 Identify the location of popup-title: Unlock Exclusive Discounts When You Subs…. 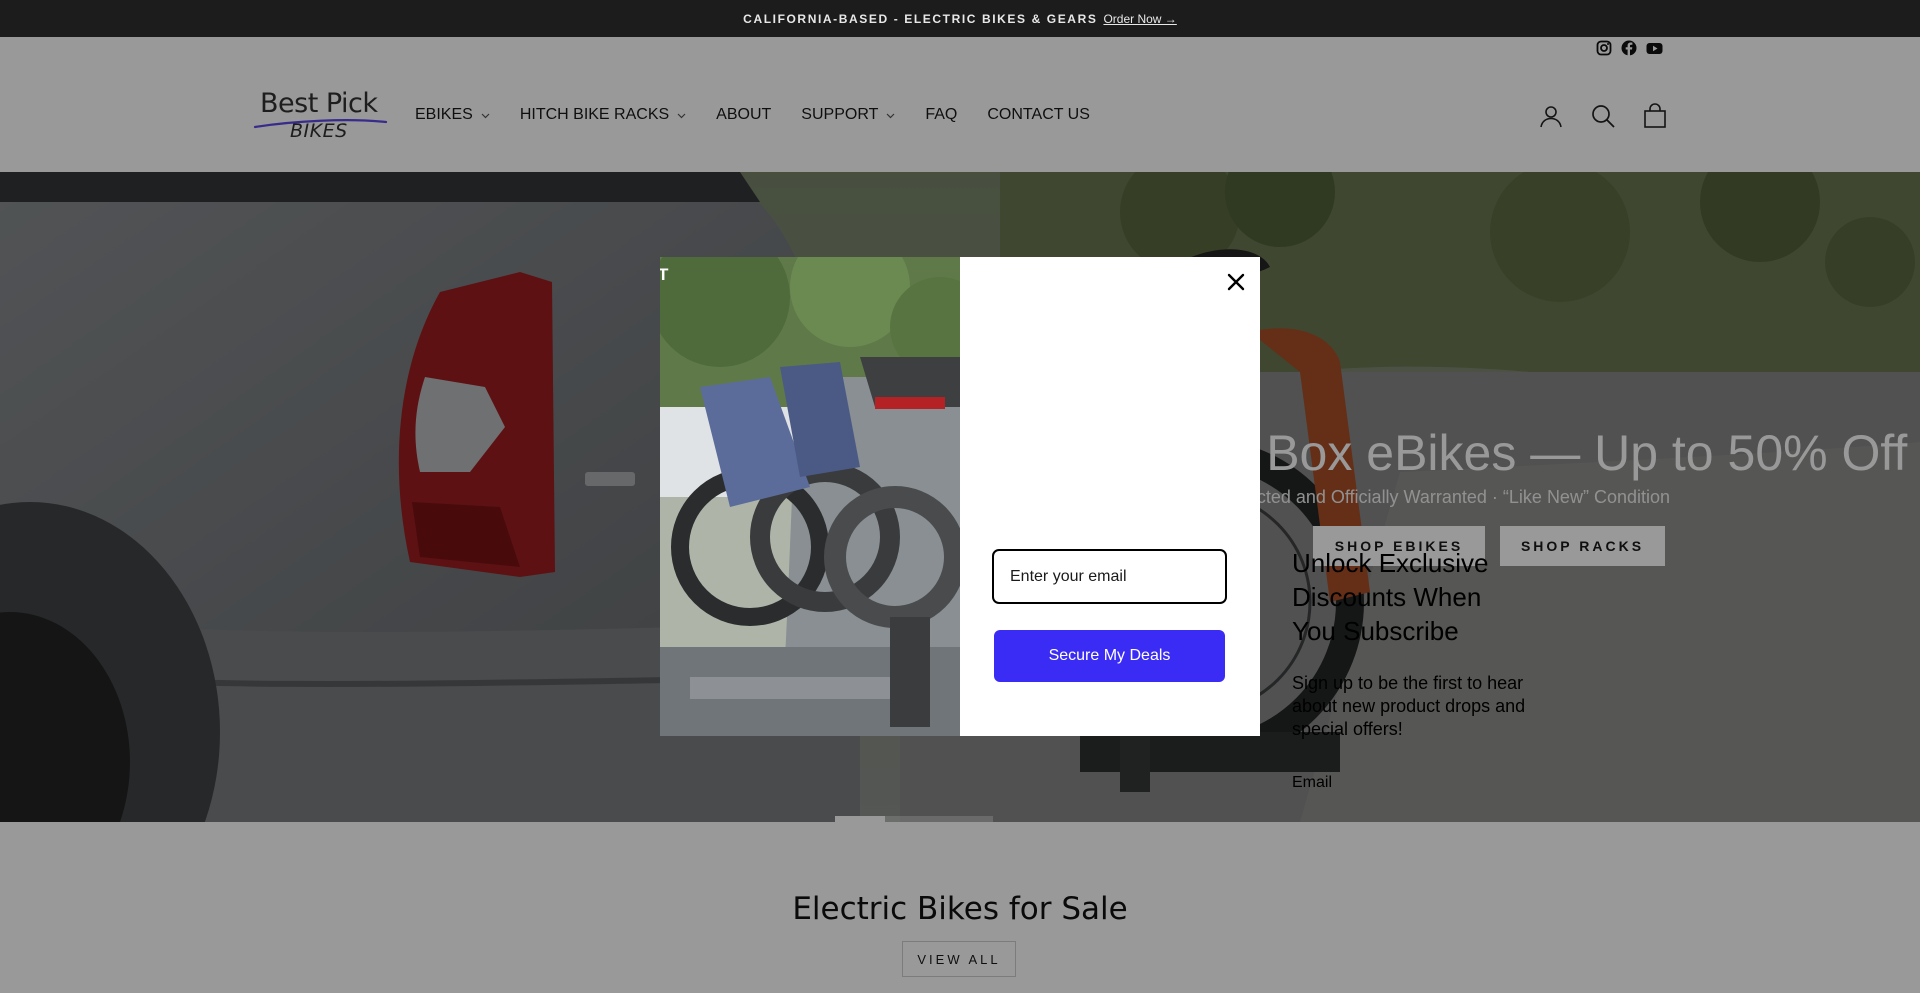
(1390, 597).